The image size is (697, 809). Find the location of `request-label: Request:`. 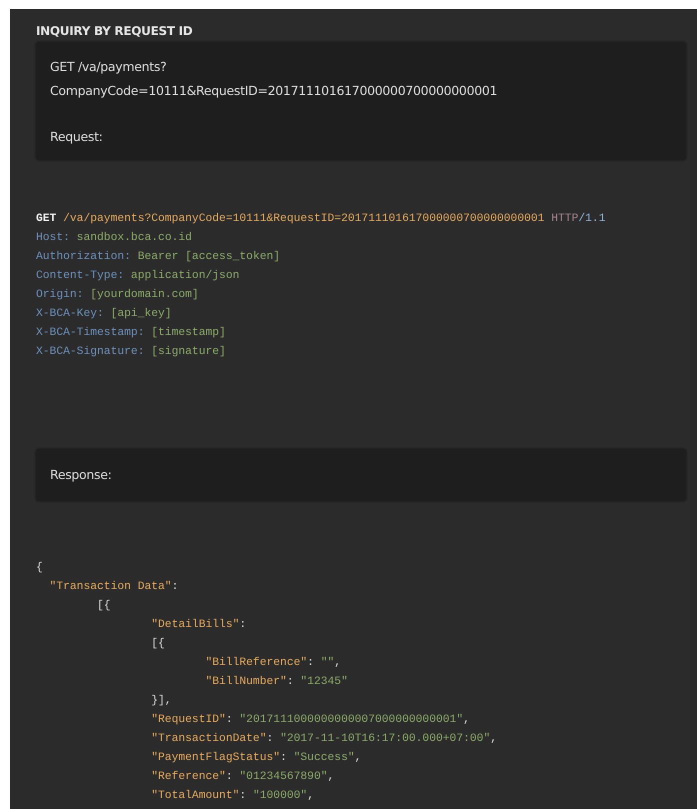

request-label: Request: is located at coordinates (76, 137).